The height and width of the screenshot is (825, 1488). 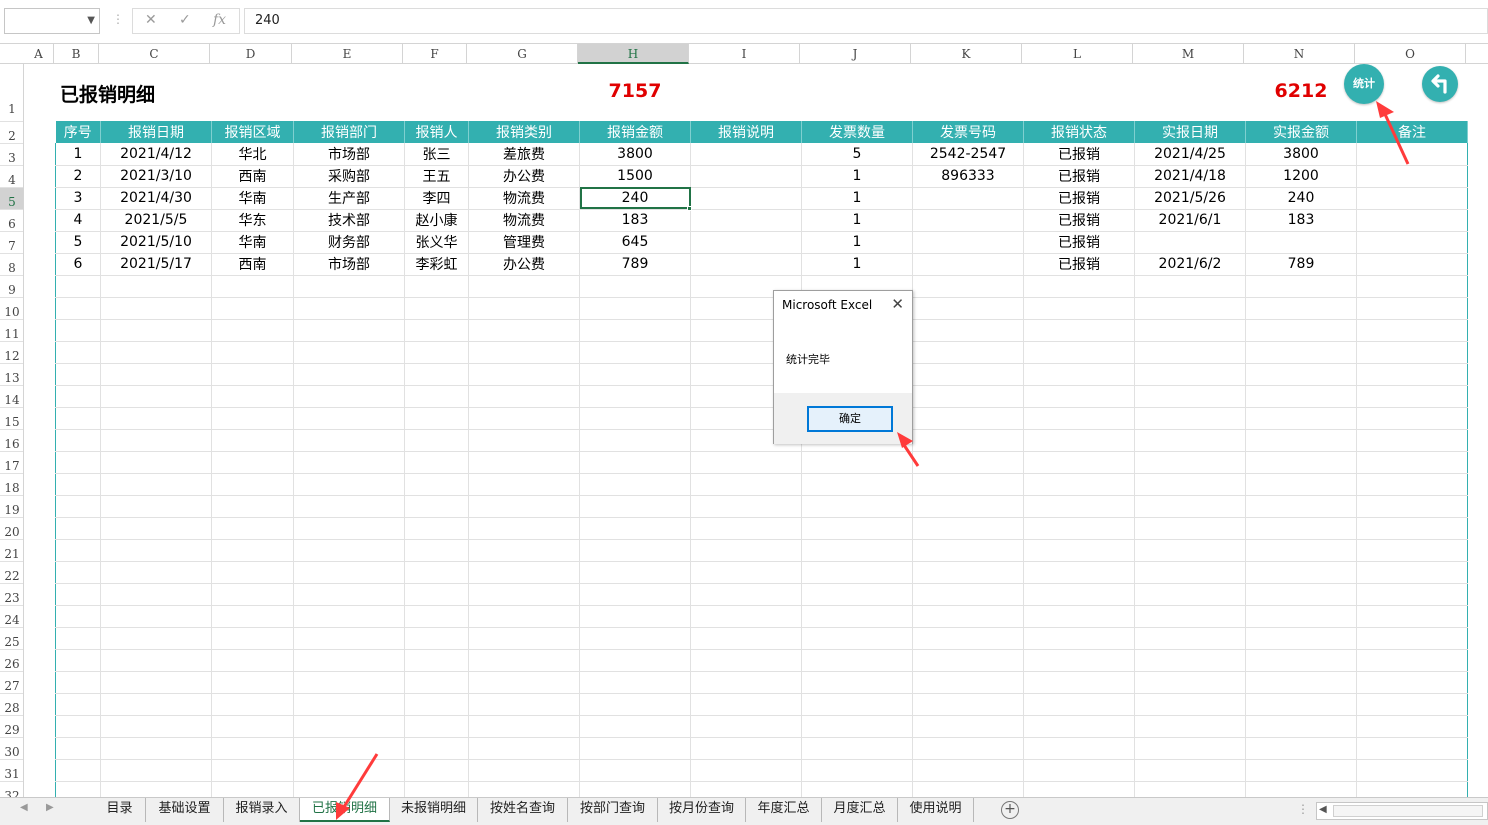 What do you see at coordinates (635, 154) in the screenshot?
I see `table-cell: 3800` at bounding box center [635, 154].